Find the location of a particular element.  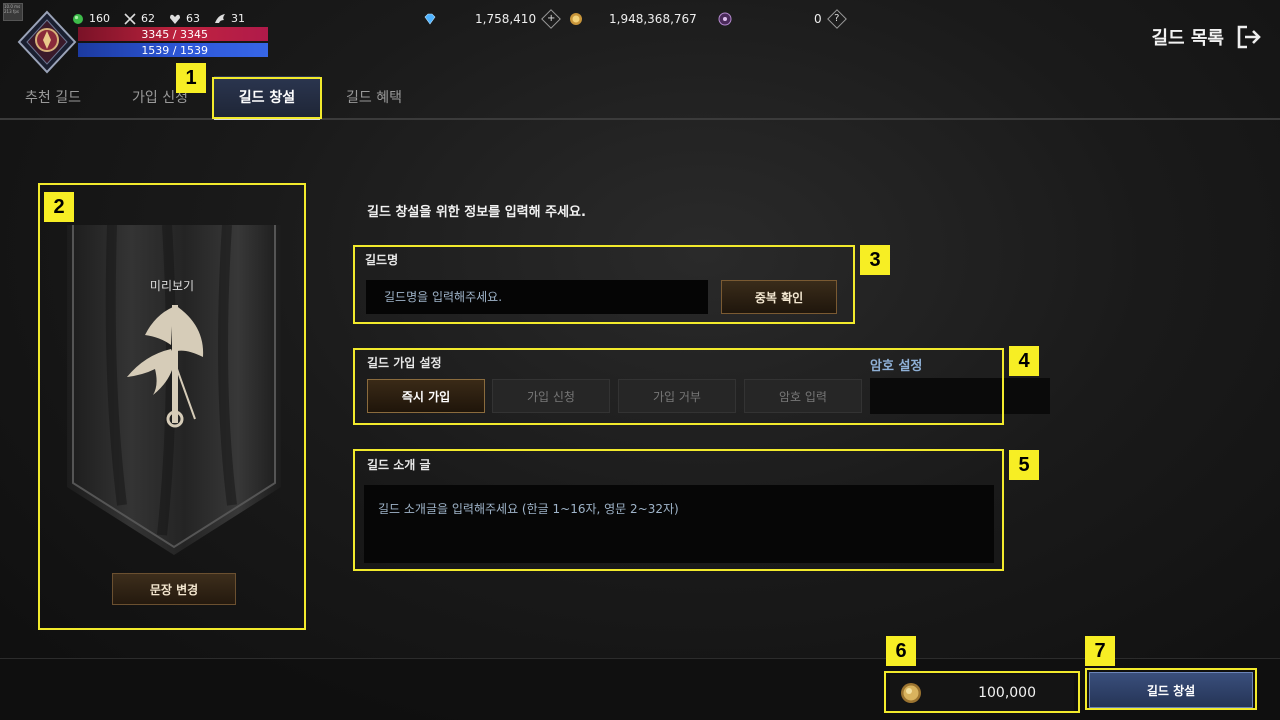

attack-stat: 62 is located at coordinates (139, 18).